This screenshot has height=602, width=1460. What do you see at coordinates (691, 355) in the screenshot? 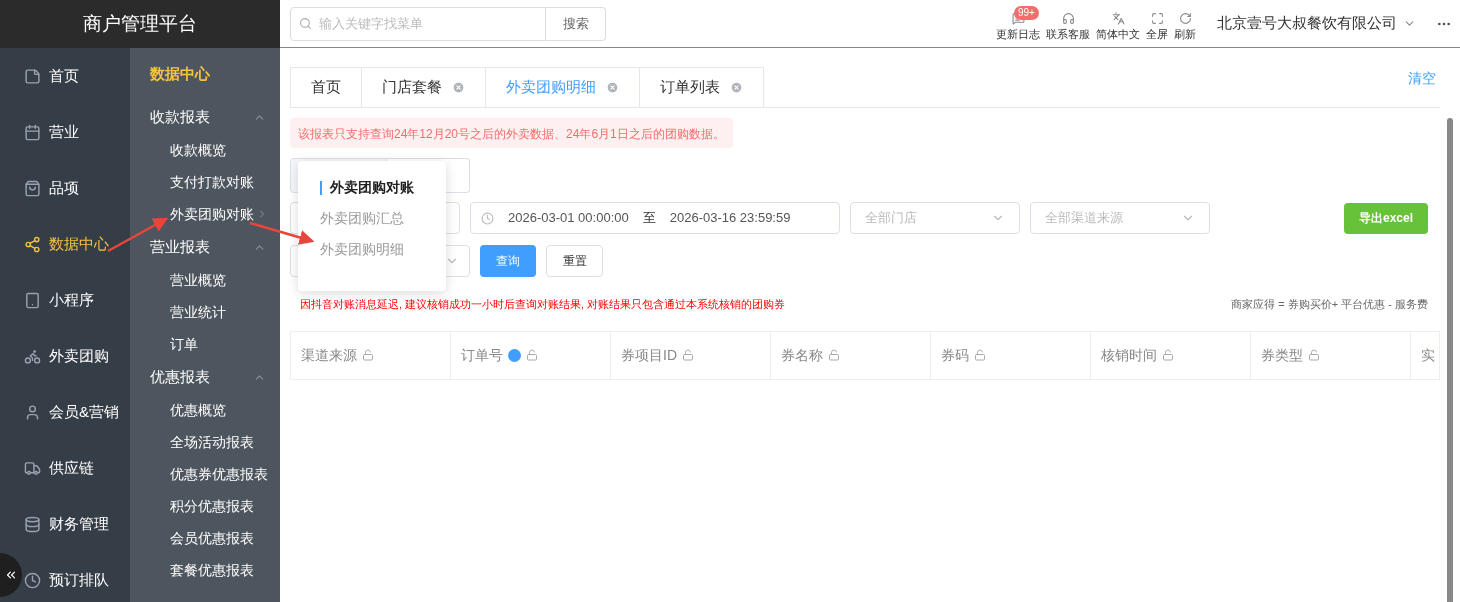
I see `column-header: 券项目ID` at bounding box center [691, 355].